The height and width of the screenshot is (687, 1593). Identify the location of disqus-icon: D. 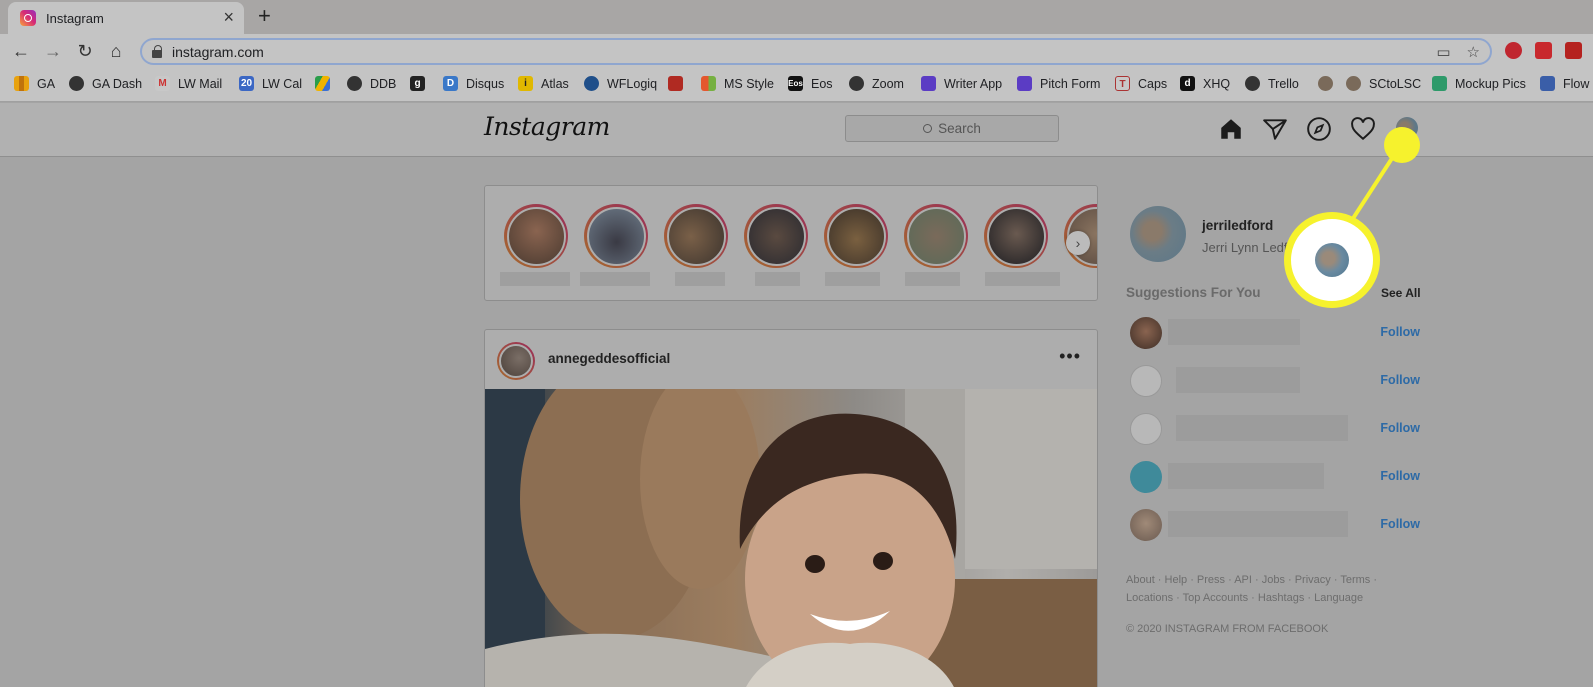
(450, 83).